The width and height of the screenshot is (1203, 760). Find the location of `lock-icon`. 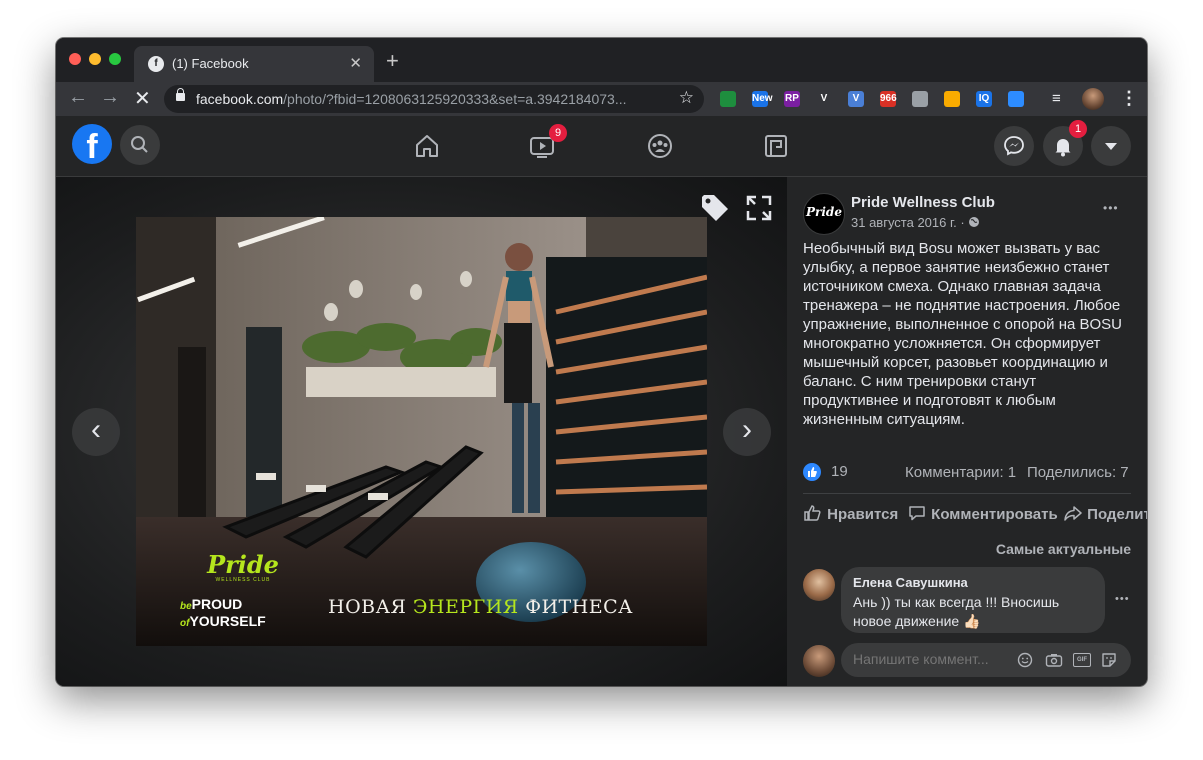

lock-icon is located at coordinates (180, 94).